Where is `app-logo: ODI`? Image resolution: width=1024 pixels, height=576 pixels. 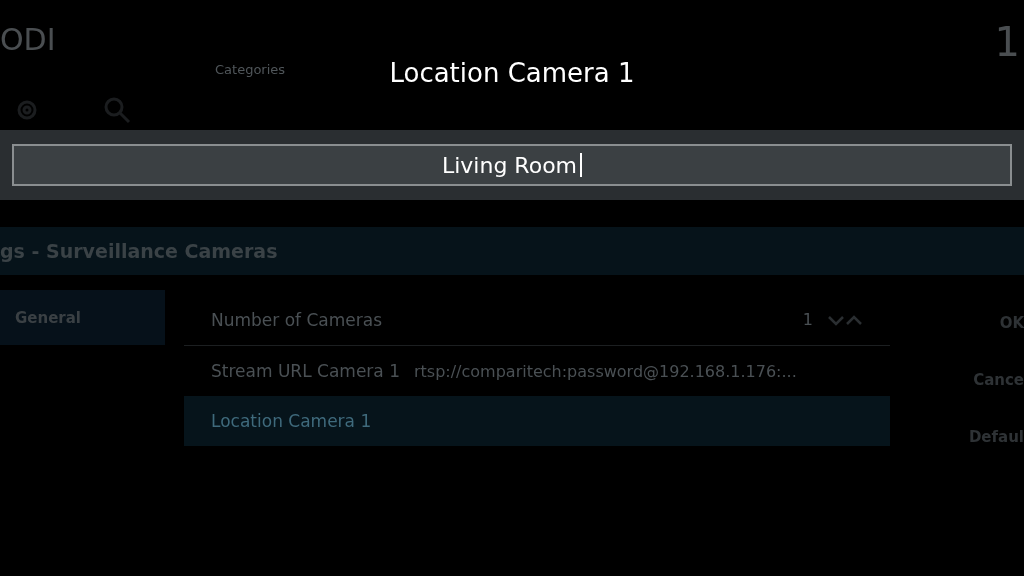 app-logo: ODI is located at coordinates (28, 40).